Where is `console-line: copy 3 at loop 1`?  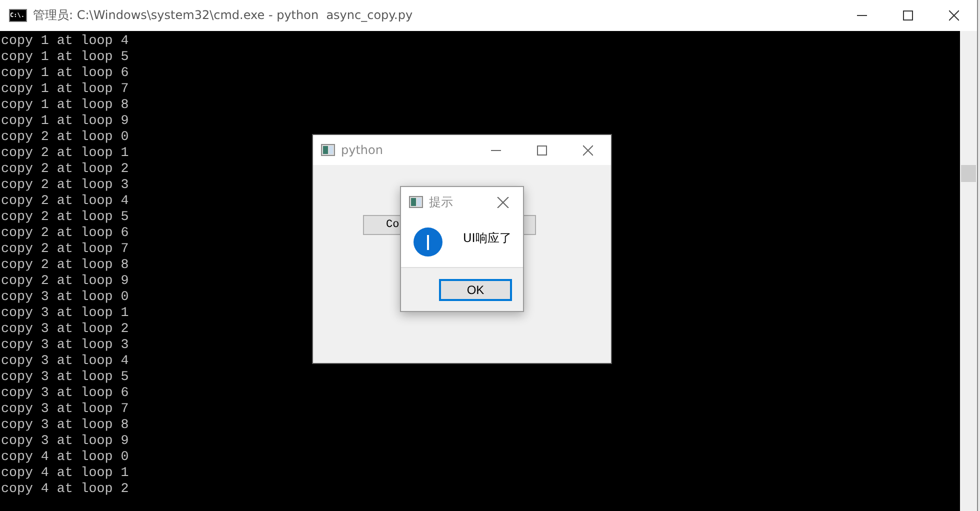
console-line: copy 3 at loop 1 is located at coordinates (64, 313).